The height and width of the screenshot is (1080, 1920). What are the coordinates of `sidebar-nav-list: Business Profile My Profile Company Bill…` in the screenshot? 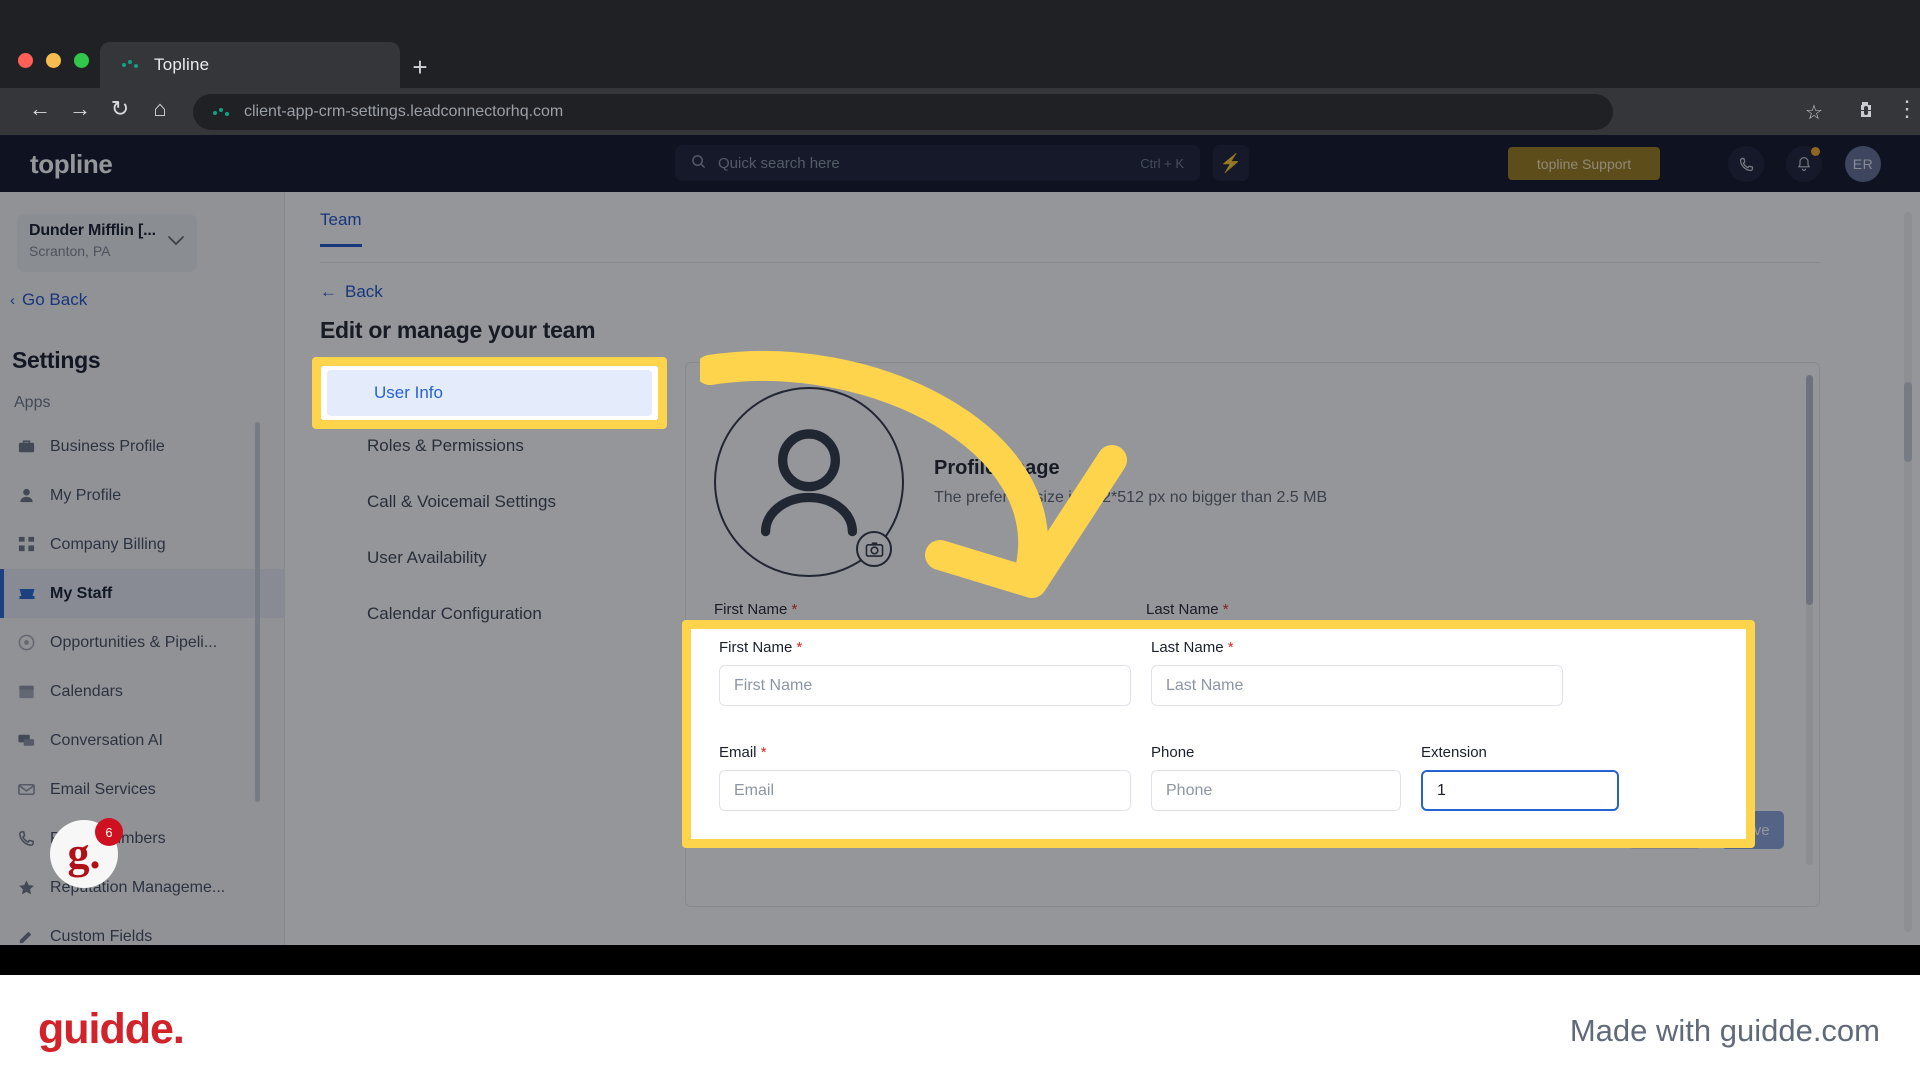 It's located at (142, 683).